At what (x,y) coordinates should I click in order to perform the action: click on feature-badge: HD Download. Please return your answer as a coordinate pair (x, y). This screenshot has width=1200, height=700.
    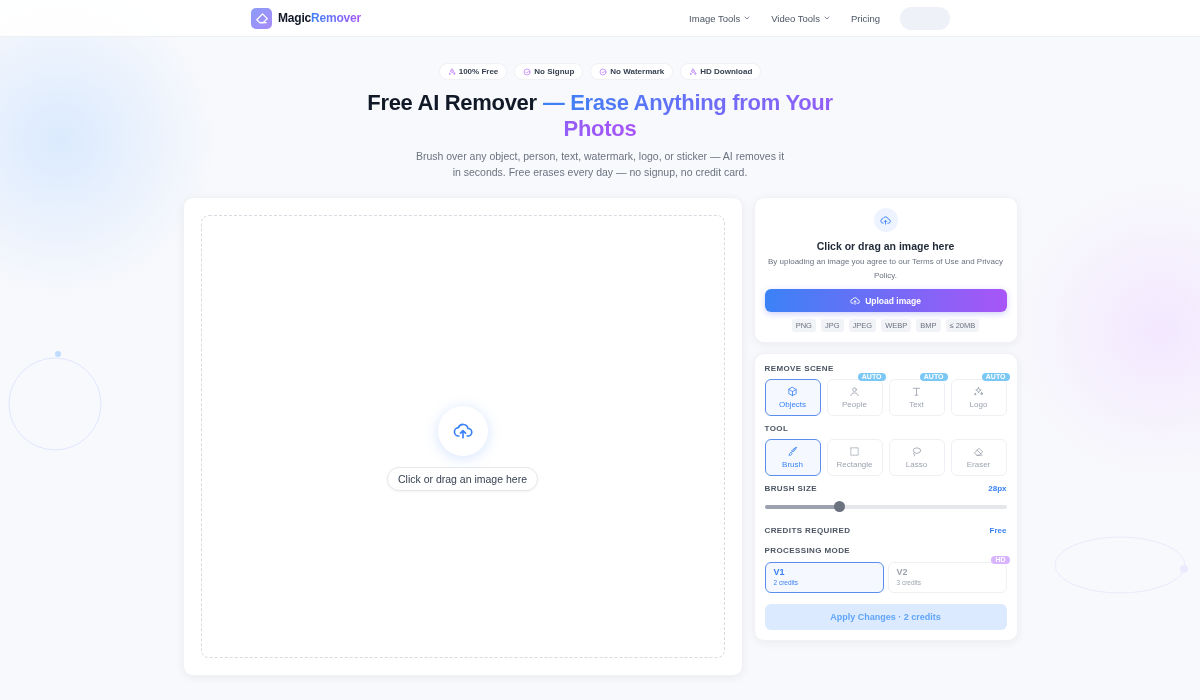
    Looking at the image, I should click on (721, 71).